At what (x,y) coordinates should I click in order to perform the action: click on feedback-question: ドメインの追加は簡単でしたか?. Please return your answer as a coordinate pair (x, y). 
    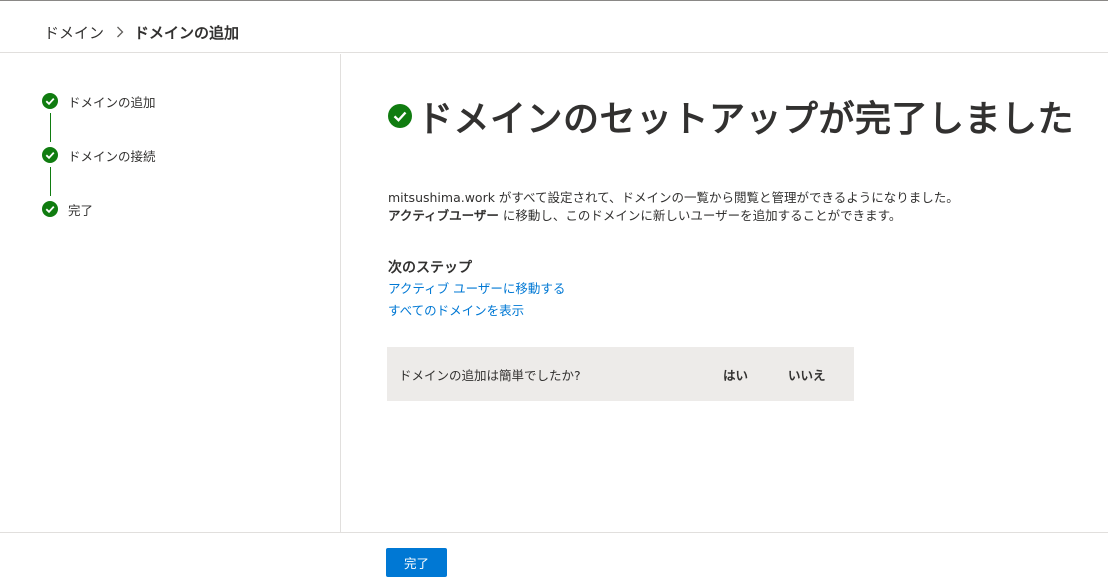
    Looking at the image, I should click on (490, 375).